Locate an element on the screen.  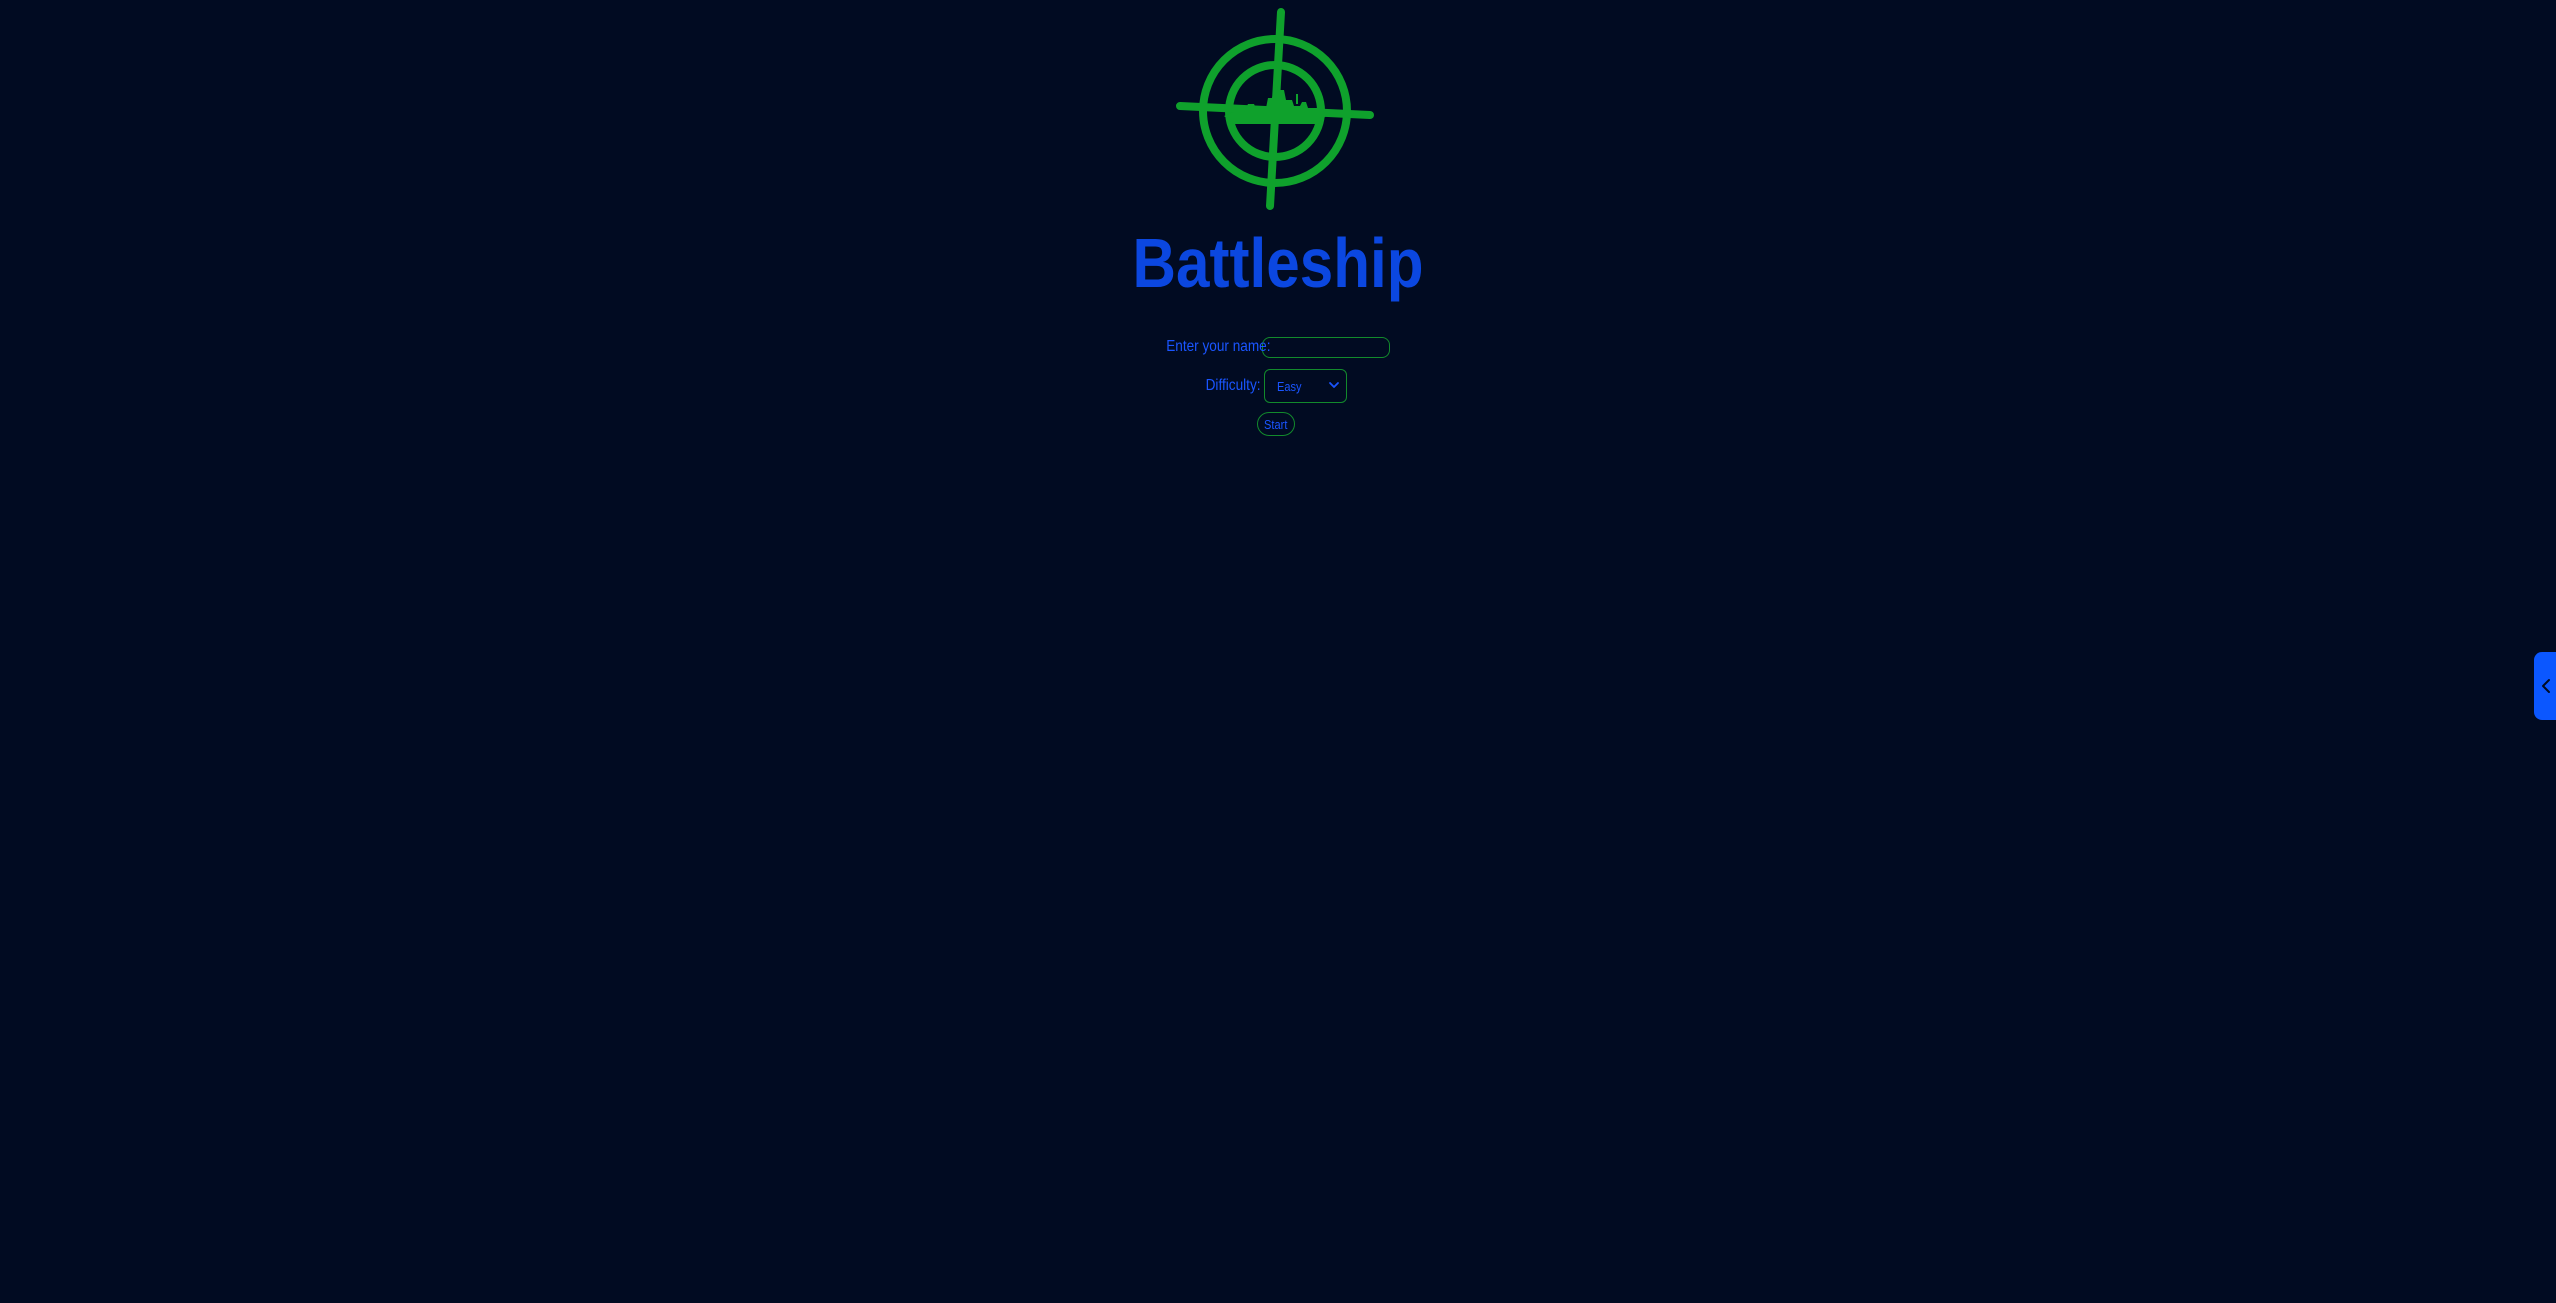
app-logo is located at coordinates (1275, 111).